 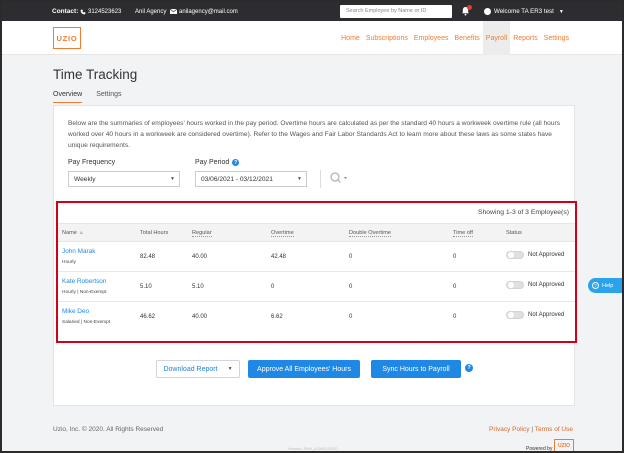 I want to click on nav-payroll: Payroll, so click(x=496, y=38).